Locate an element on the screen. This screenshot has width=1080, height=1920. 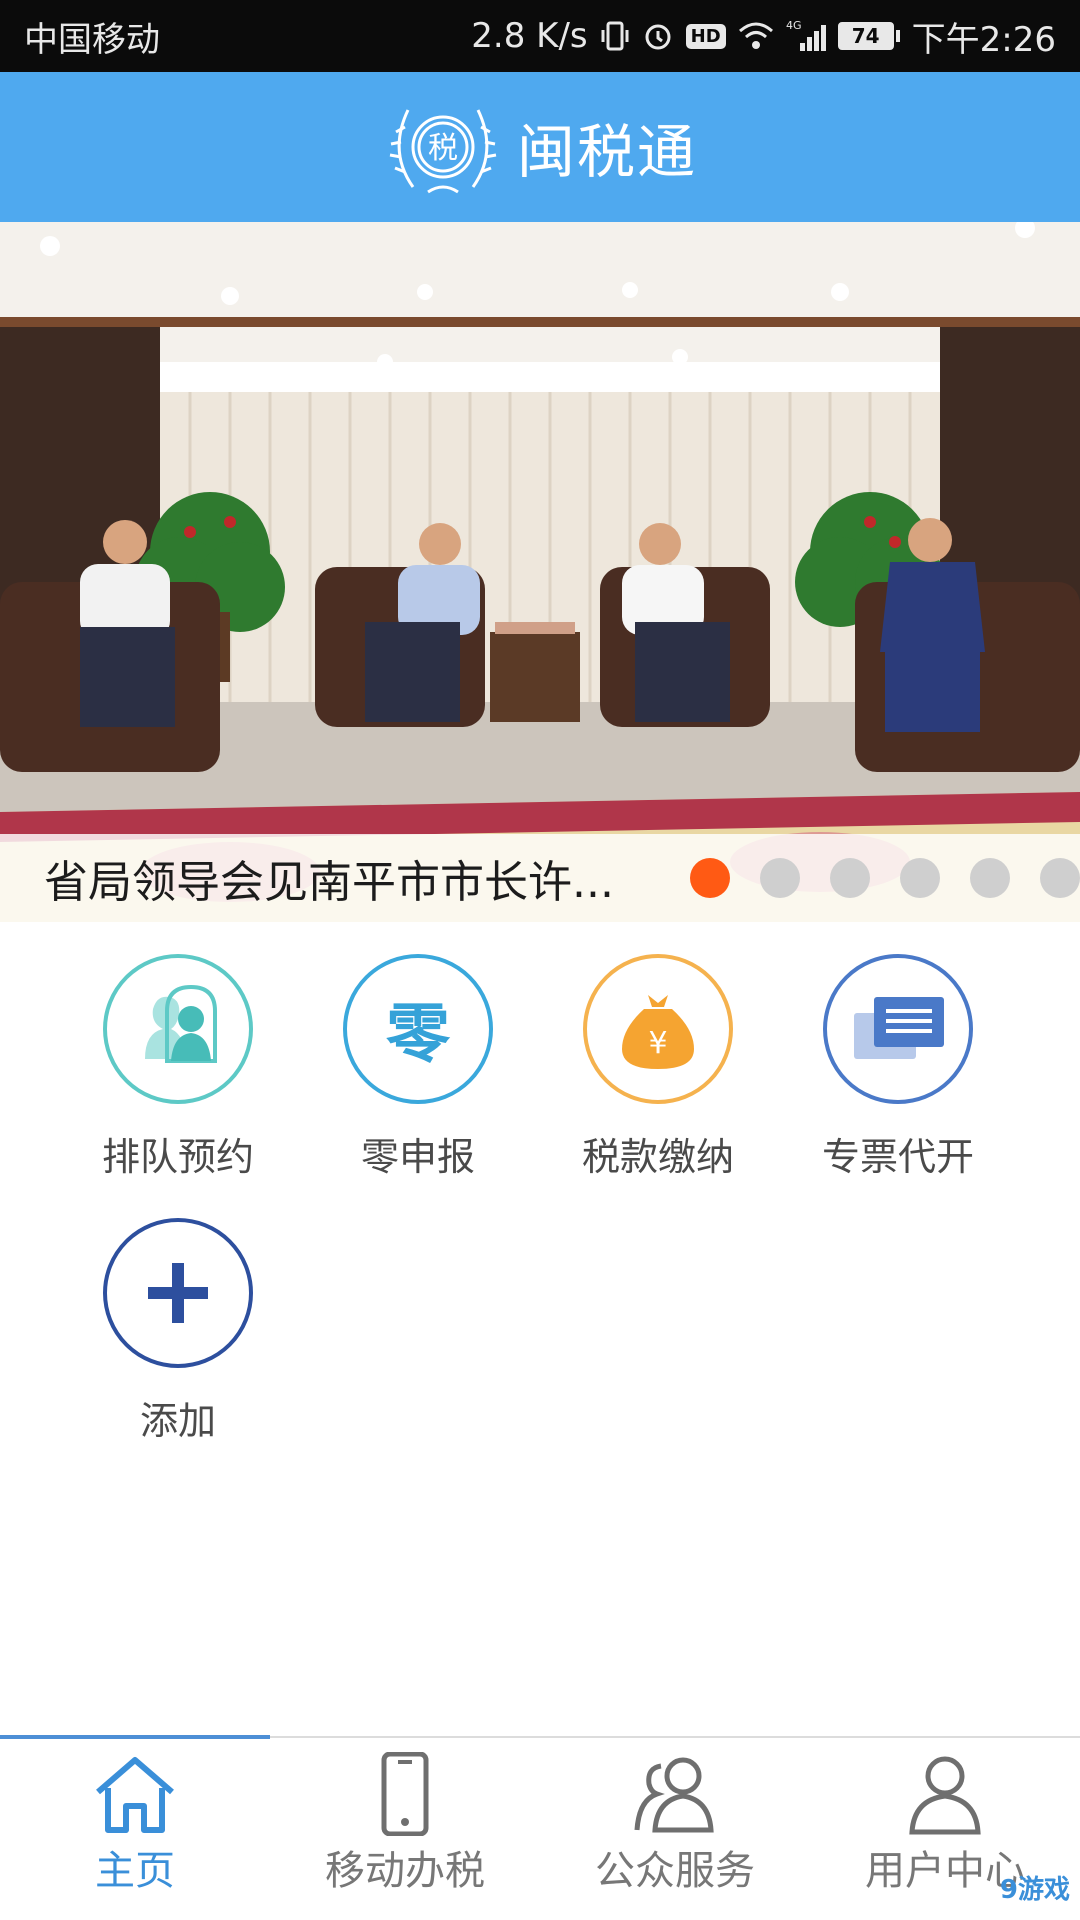
status-indicators: 2.8 K/s HD 4G 74 下午2:26 is located at coordinates (763, 36).